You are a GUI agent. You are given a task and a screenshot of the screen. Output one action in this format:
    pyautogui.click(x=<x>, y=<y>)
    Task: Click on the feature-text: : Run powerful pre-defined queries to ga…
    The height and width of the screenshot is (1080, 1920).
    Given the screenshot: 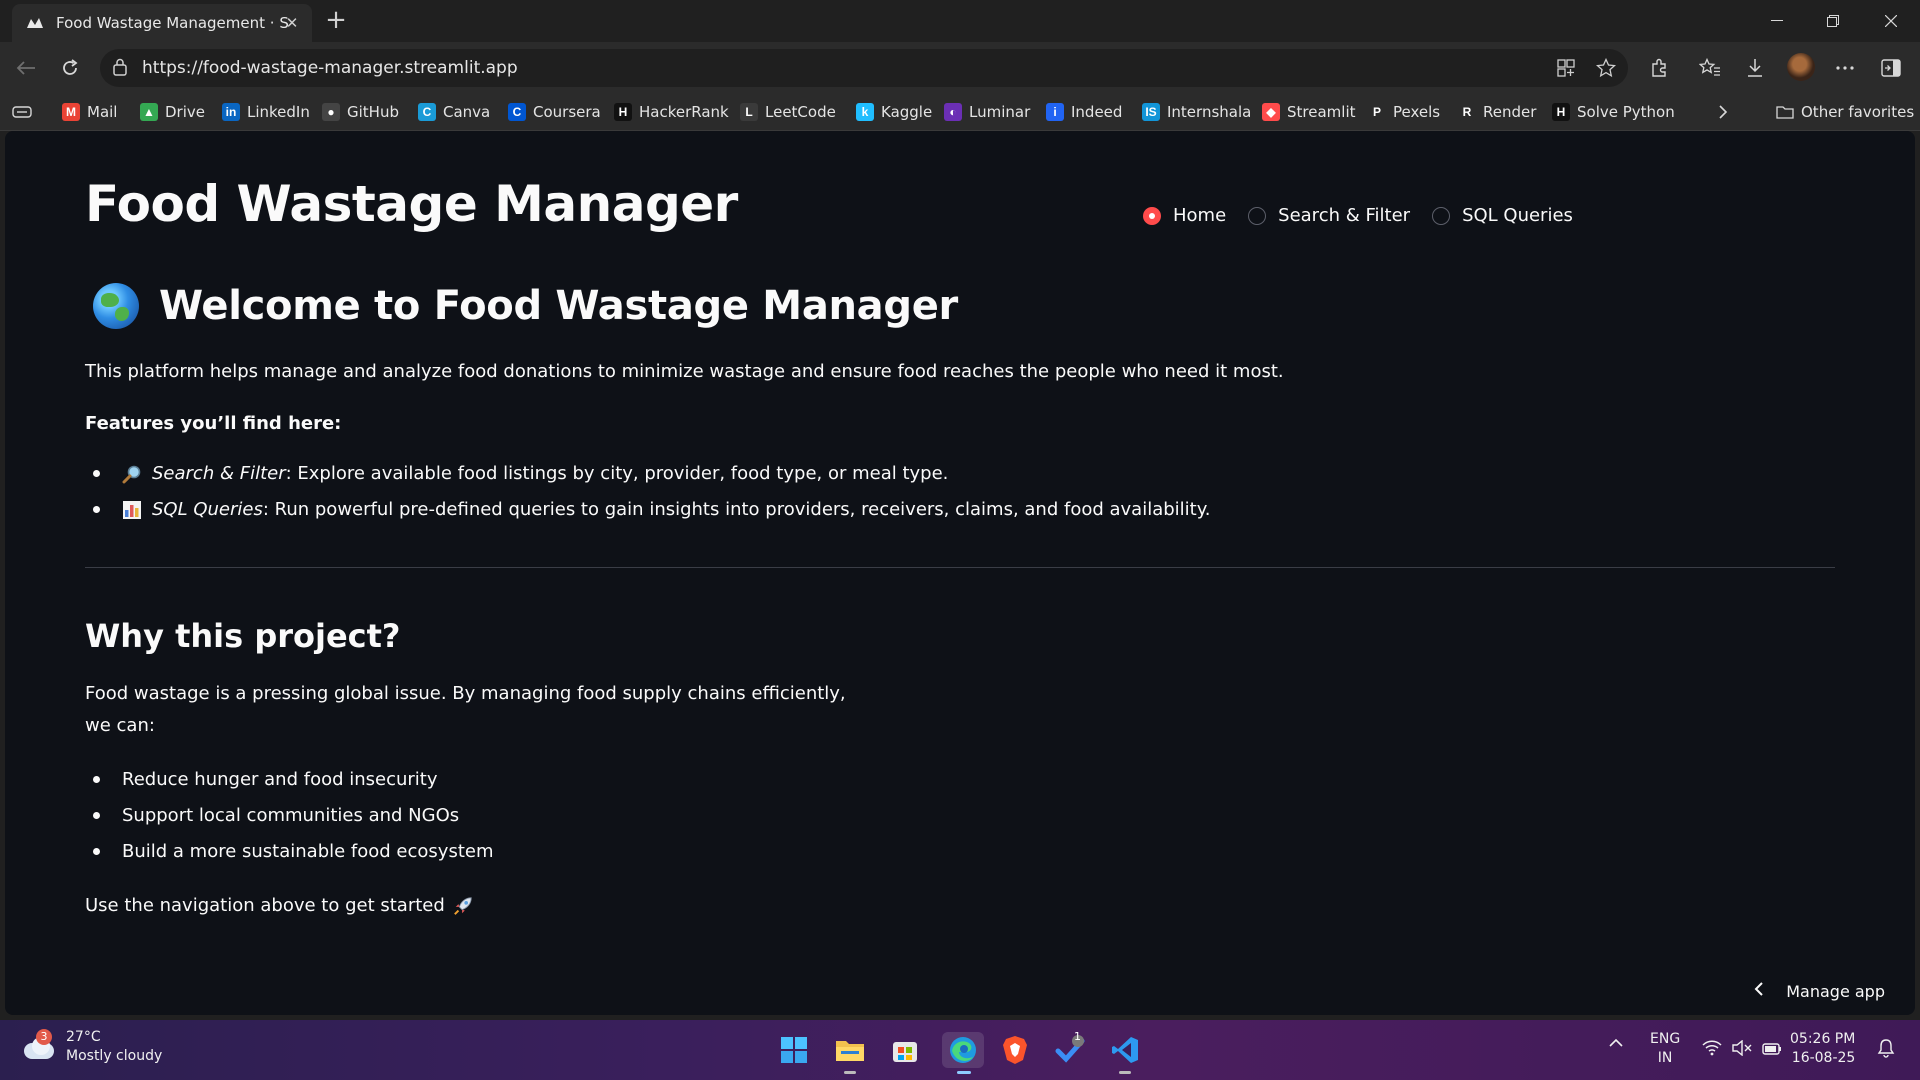 What is the action you would take?
    pyautogui.click(x=736, y=509)
    